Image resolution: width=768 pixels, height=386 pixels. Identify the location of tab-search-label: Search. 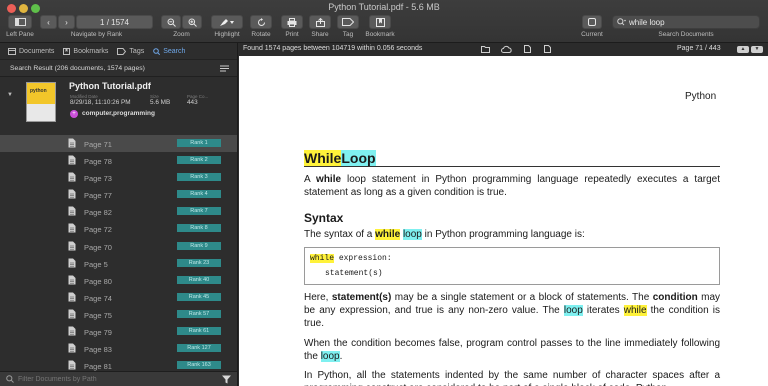
(174, 51).